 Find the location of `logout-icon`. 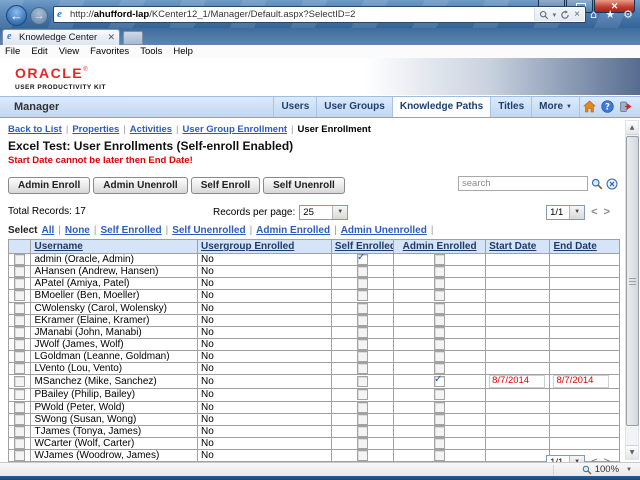

logout-icon is located at coordinates (625, 106).